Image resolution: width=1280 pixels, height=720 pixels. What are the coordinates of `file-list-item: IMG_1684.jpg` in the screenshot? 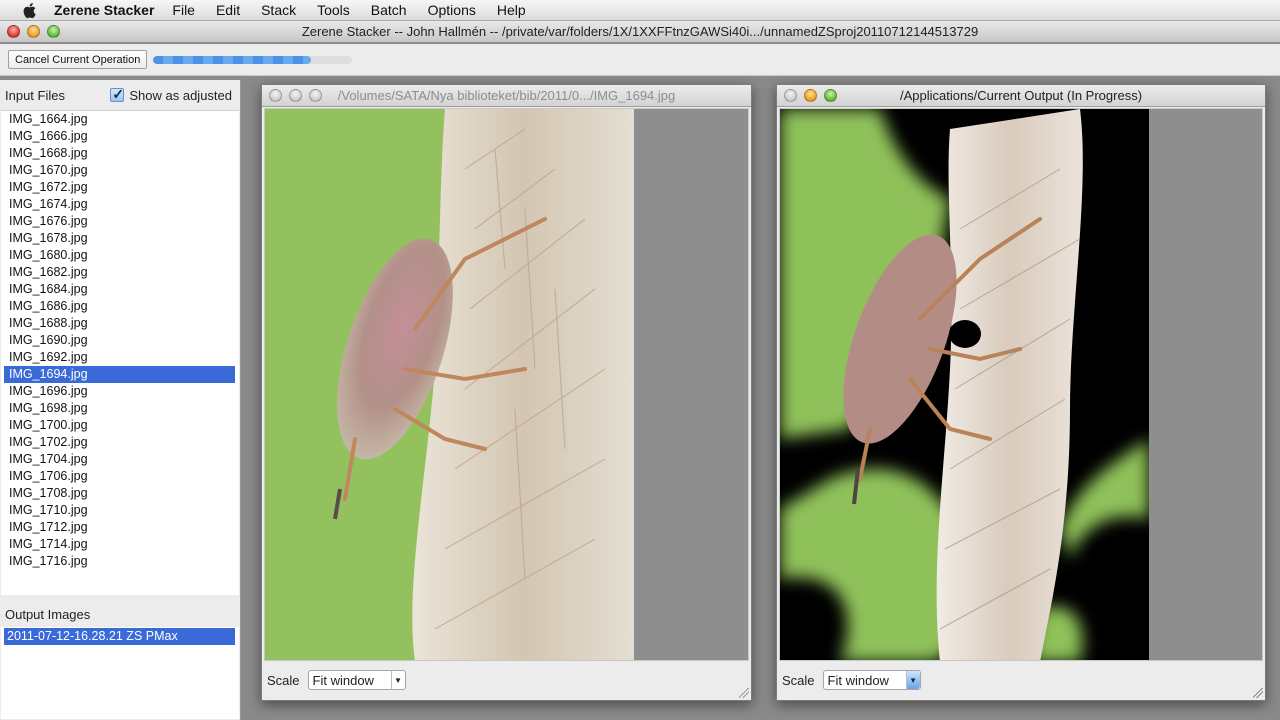 It's located at (119, 289).